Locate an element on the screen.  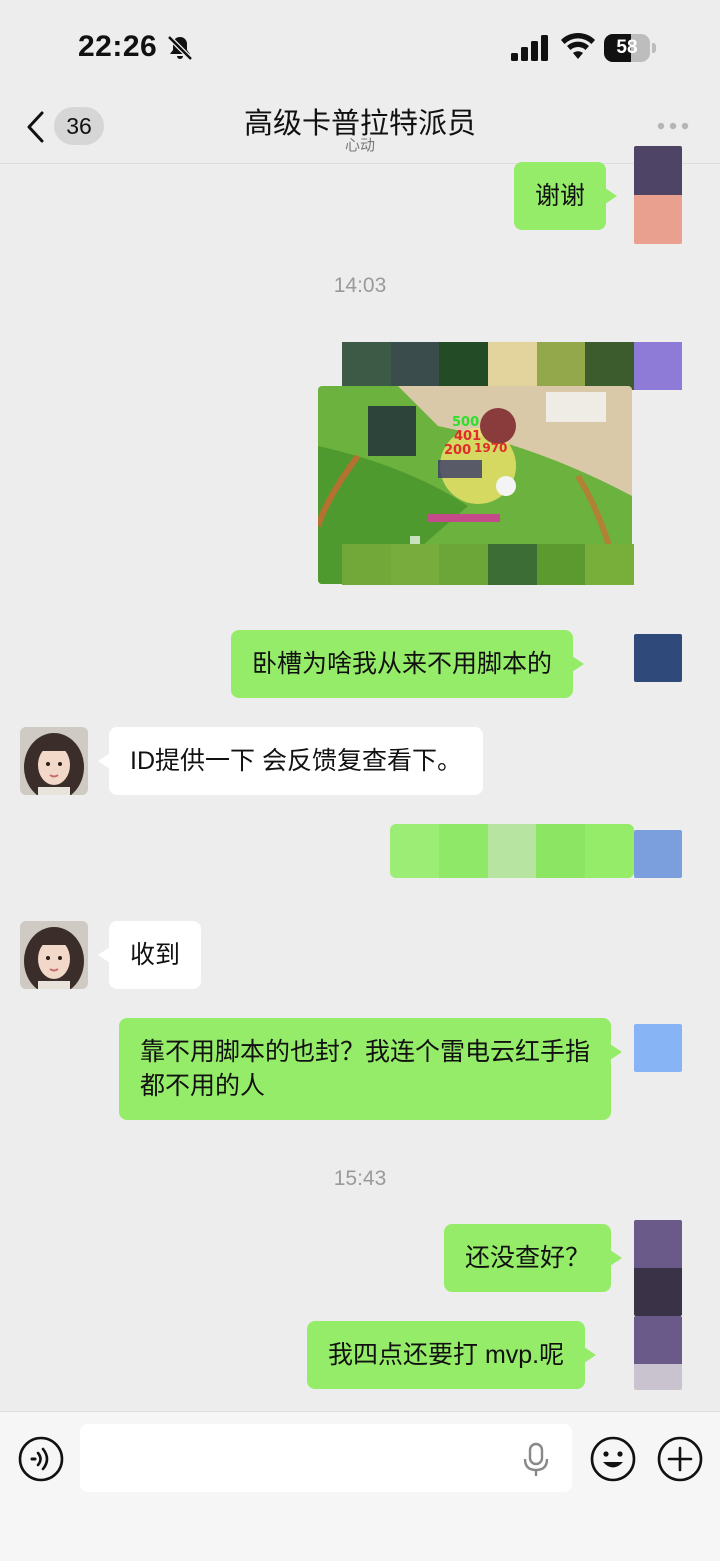
message-text: ID提供一下 会反馈复查看下。 is located at coordinates (296, 761).